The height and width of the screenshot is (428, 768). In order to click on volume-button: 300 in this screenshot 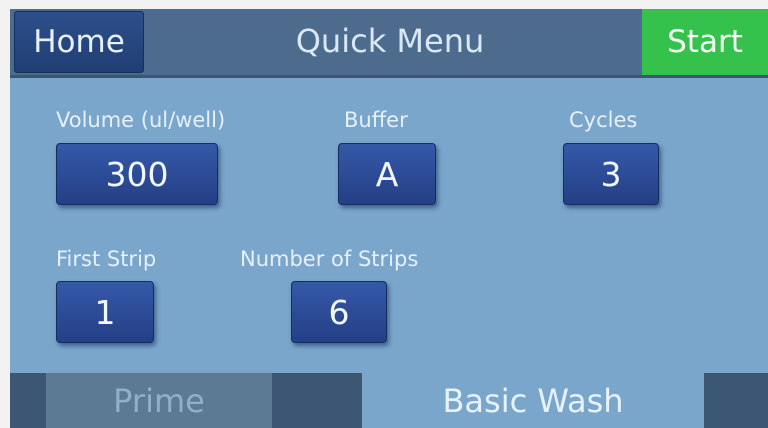, I will do `click(137, 174)`.